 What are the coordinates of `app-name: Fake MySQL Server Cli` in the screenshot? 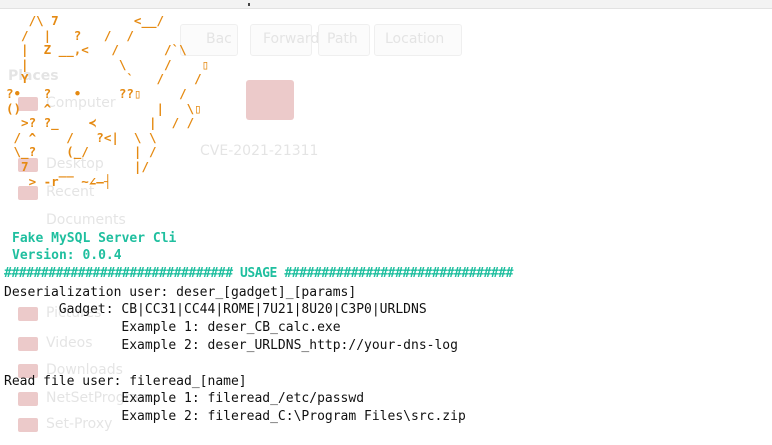 It's located at (94, 238).